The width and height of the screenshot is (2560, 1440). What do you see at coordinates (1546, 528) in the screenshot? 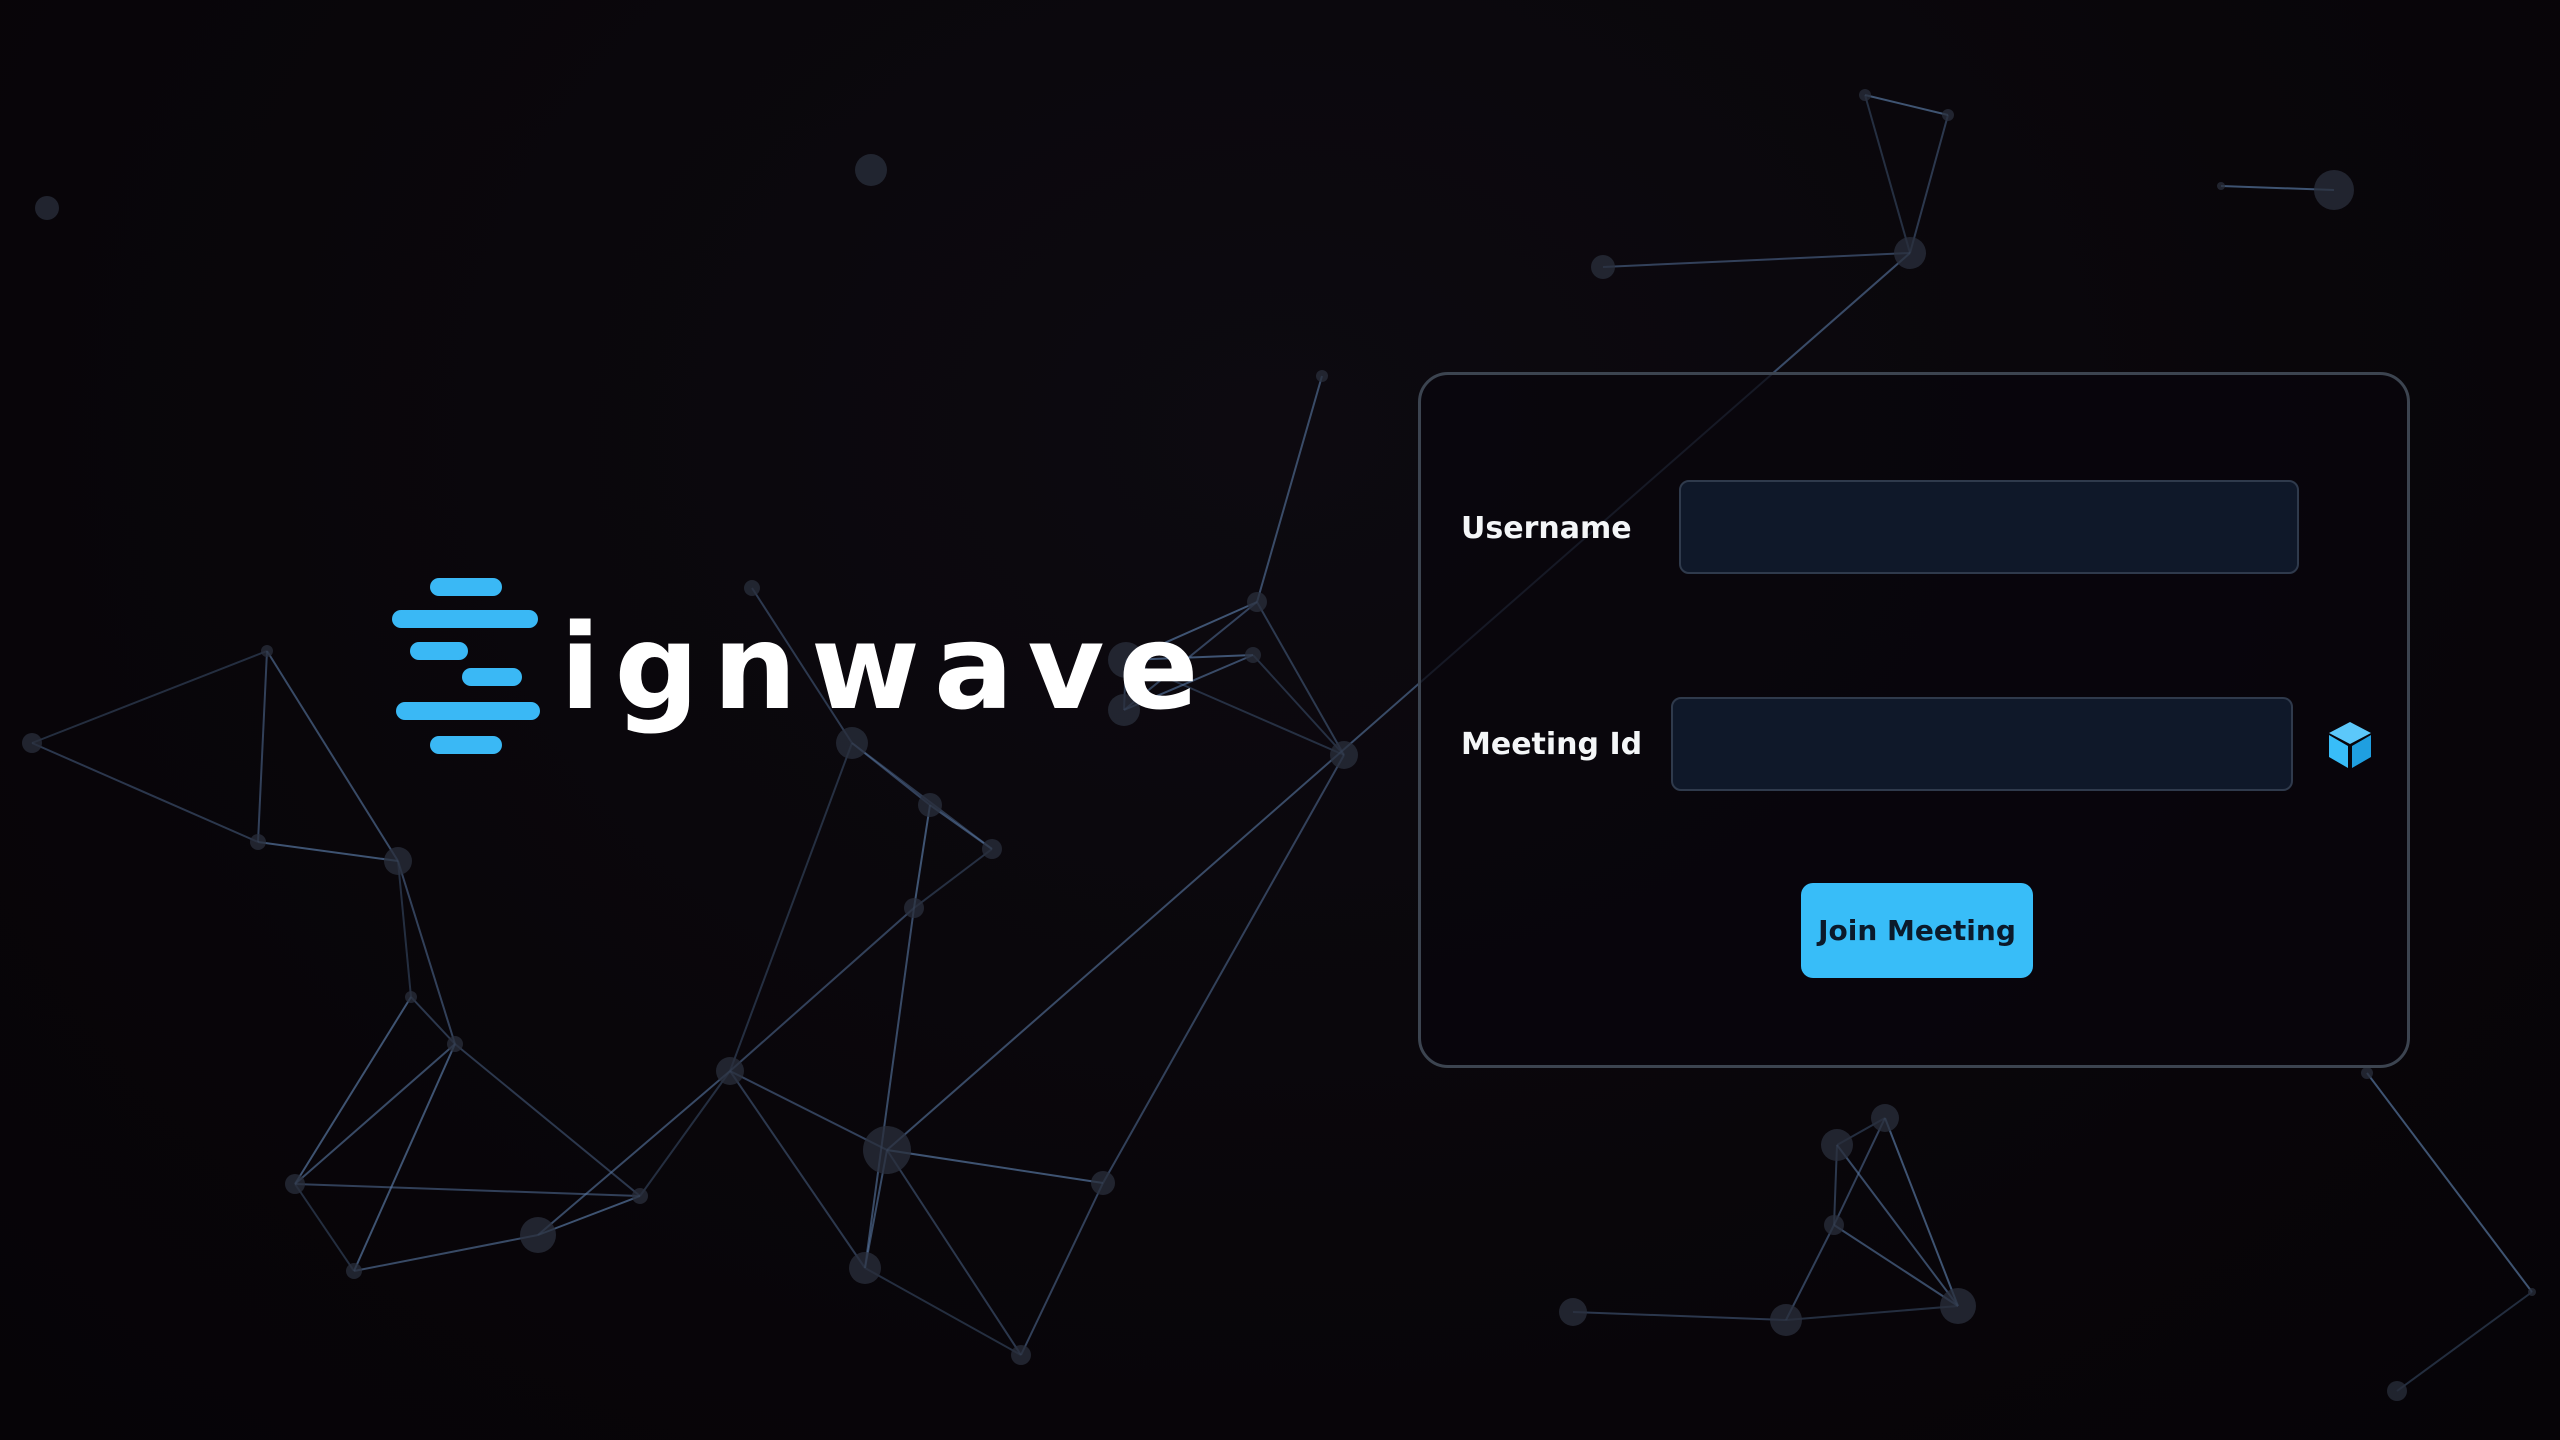
I see `username-label: Username` at bounding box center [1546, 528].